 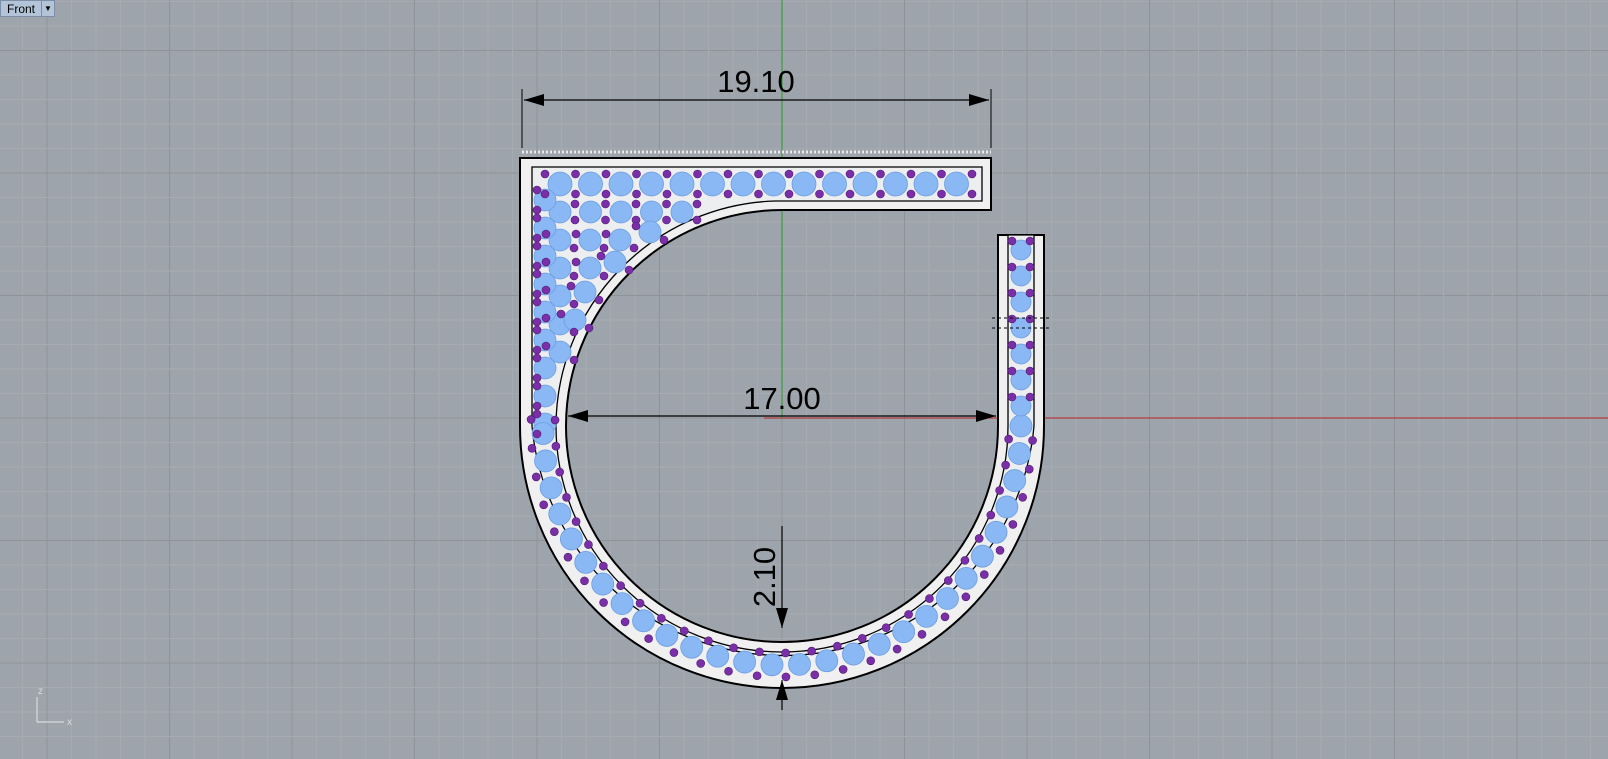 I want to click on arrowhead-top, so click(x=782, y=618).